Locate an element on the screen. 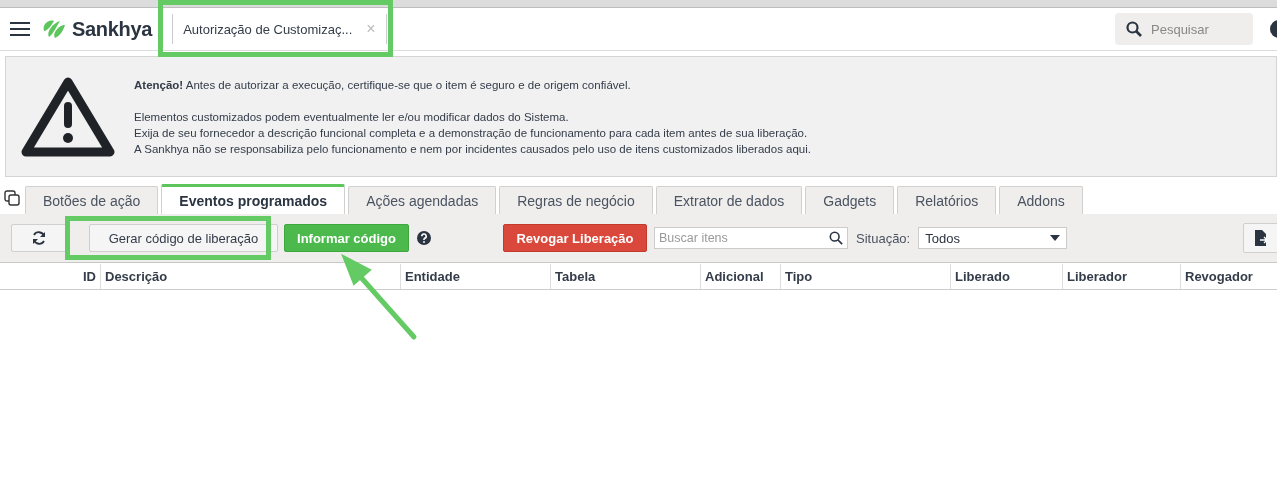 The image size is (1277, 499). search-field: Buscar itens is located at coordinates (751, 238).